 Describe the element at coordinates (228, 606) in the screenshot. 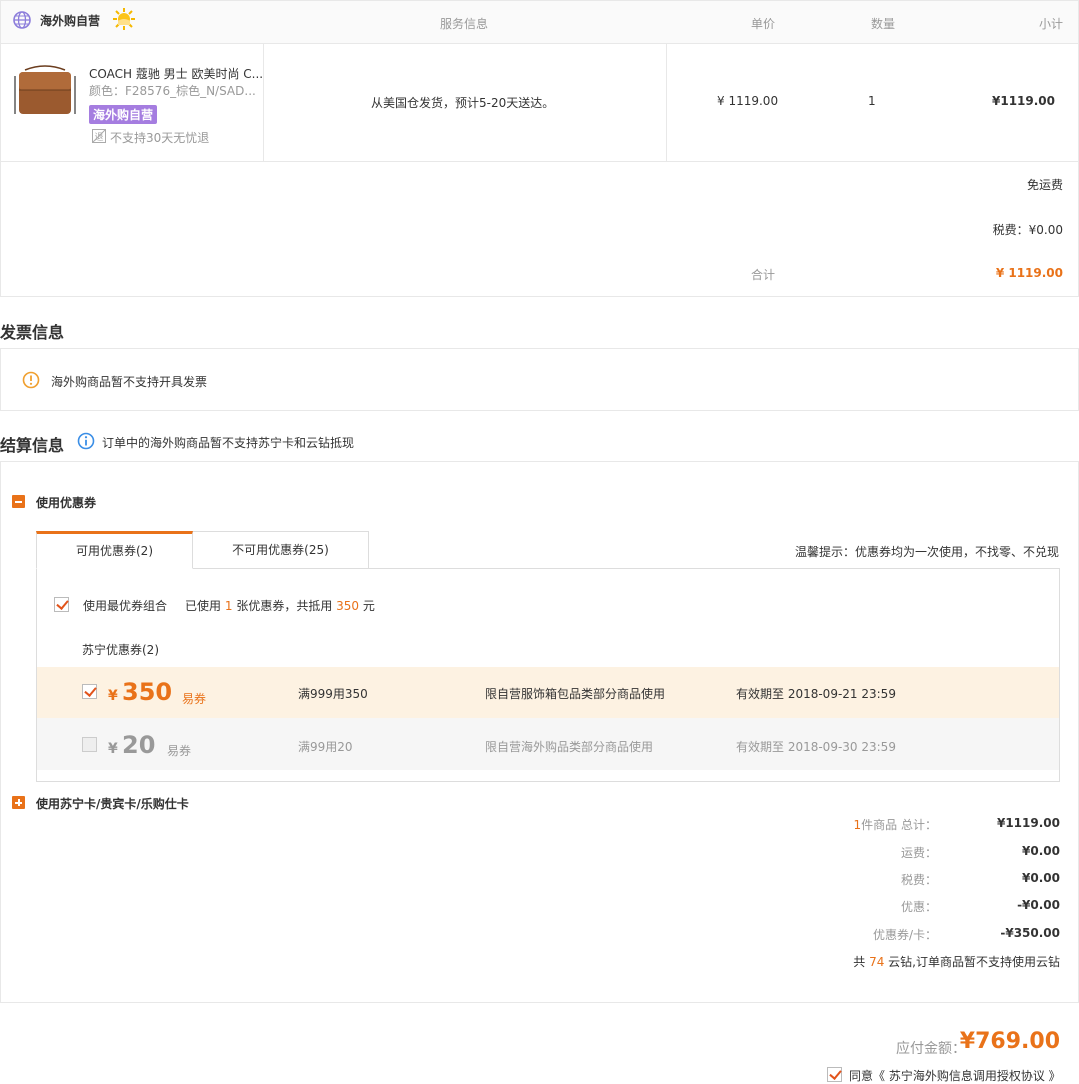

I see `used-count: 1` at that location.